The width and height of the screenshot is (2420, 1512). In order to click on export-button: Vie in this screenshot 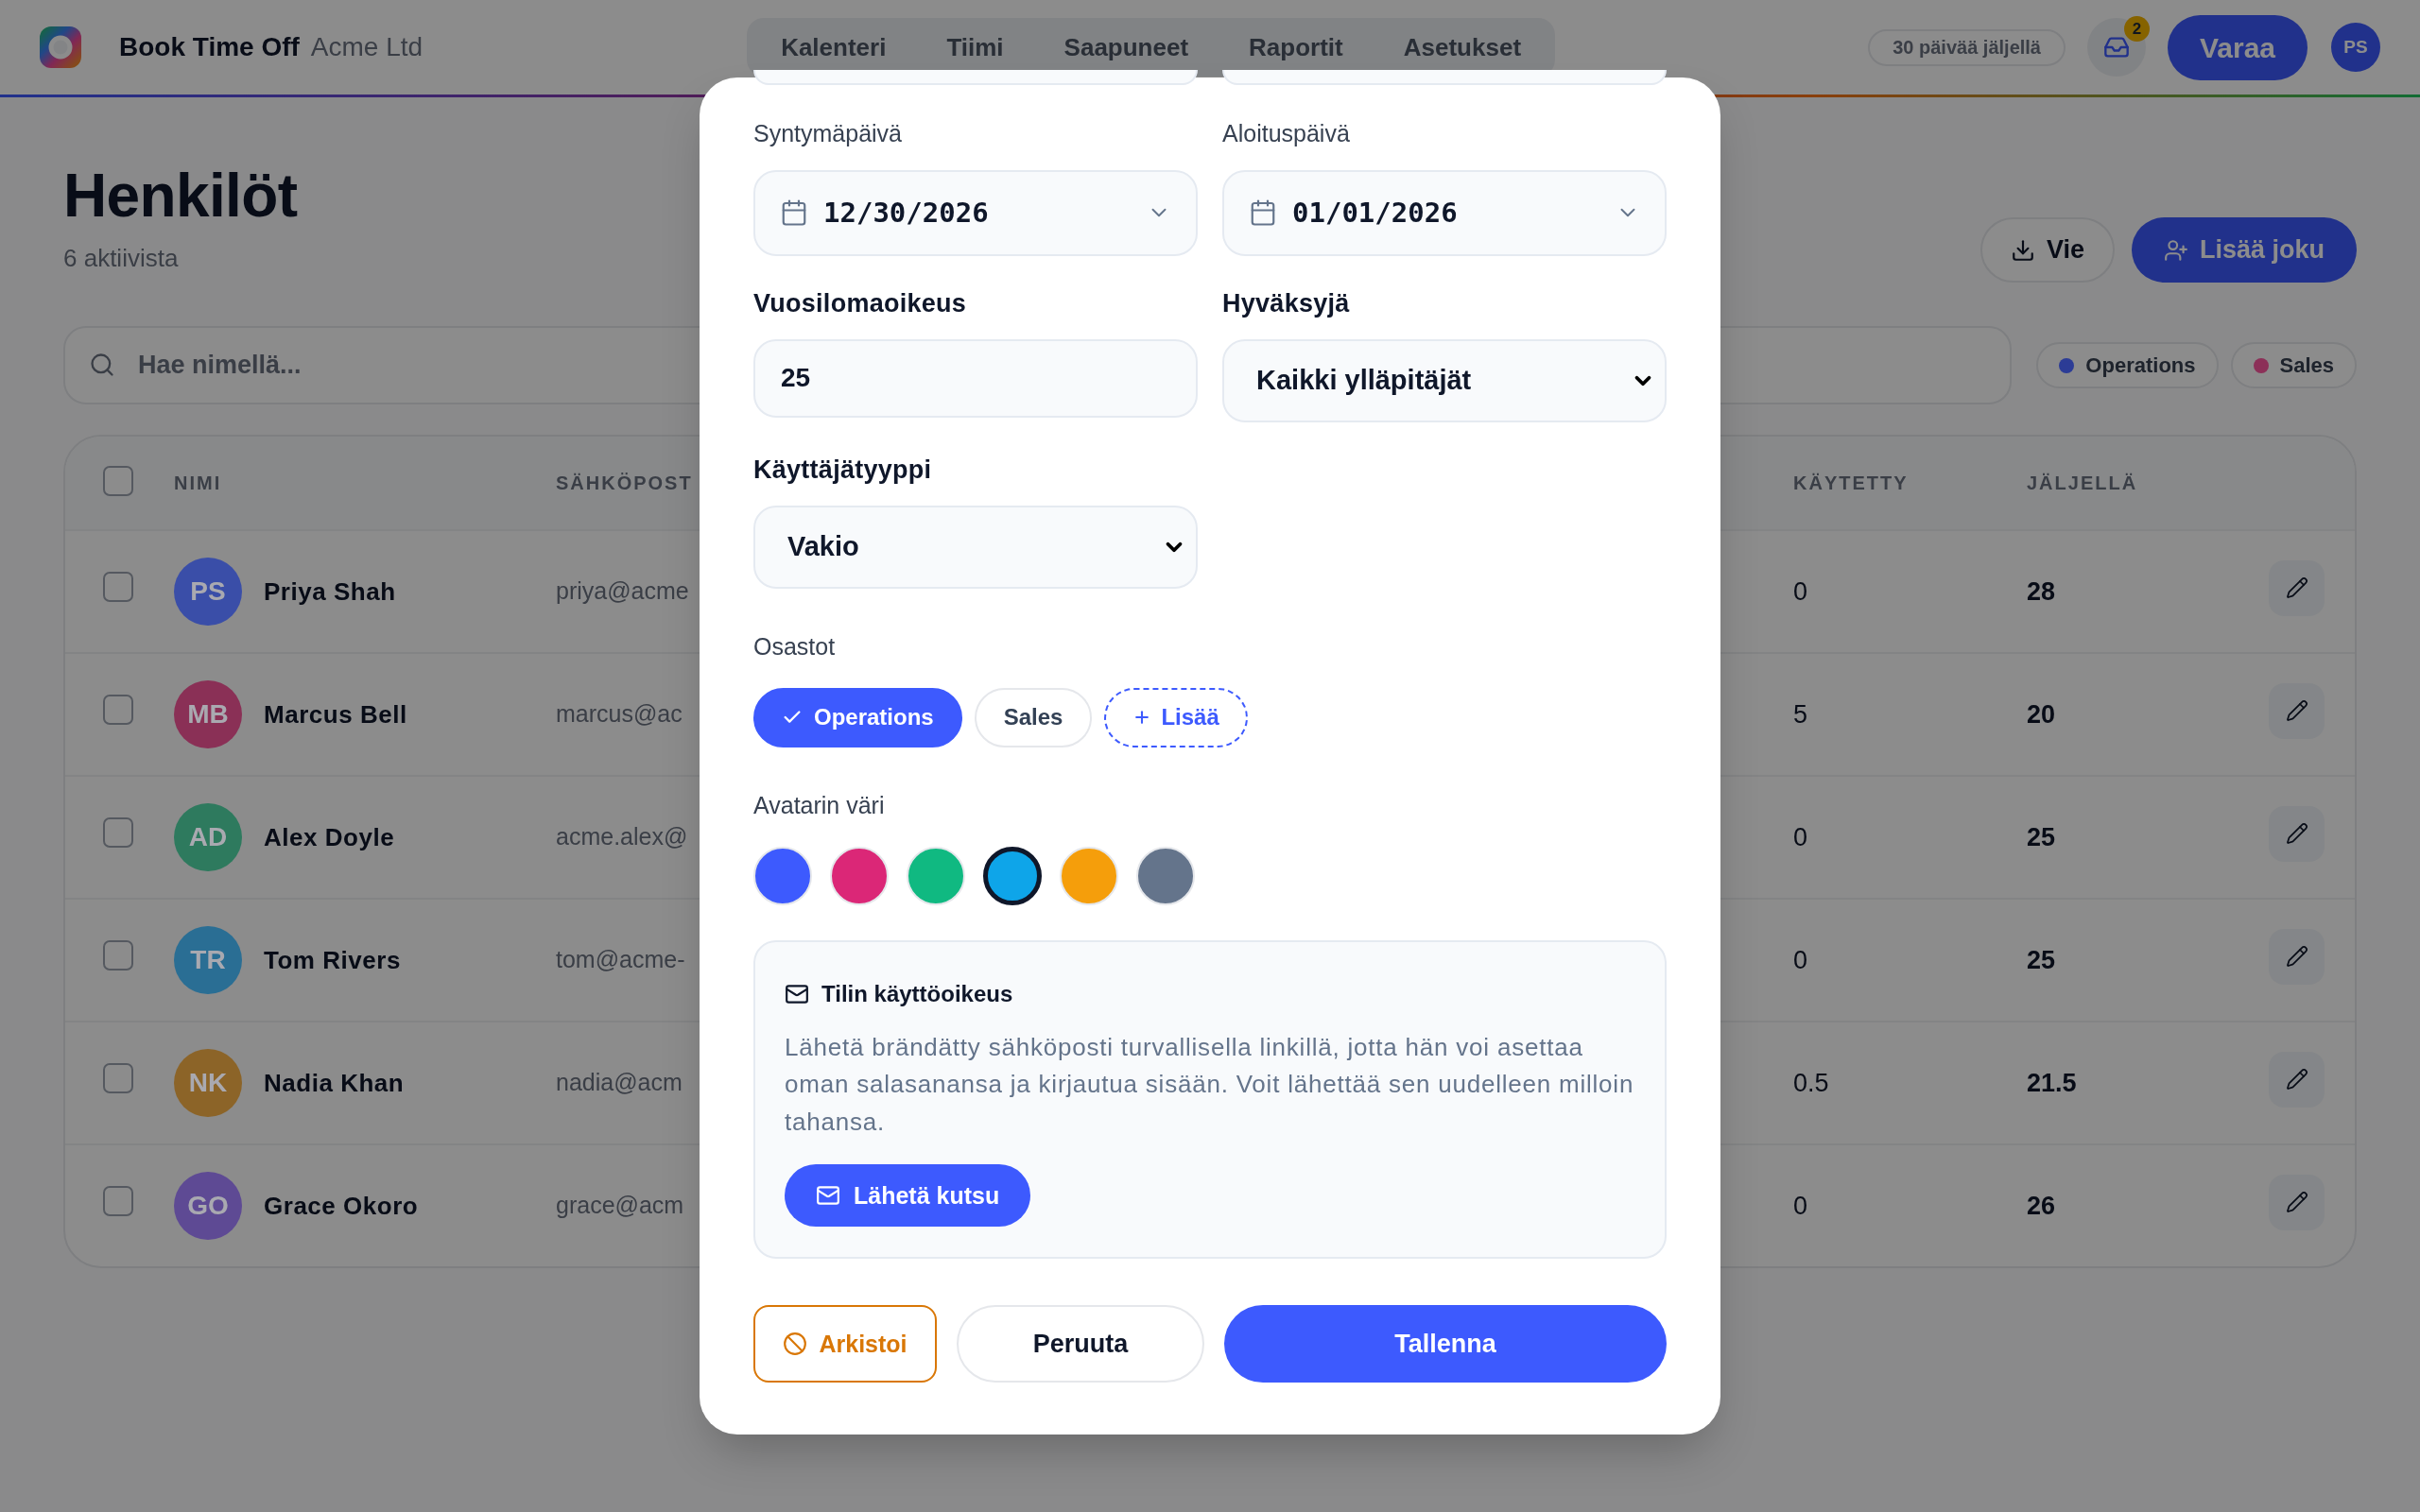, I will do `click(2047, 250)`.